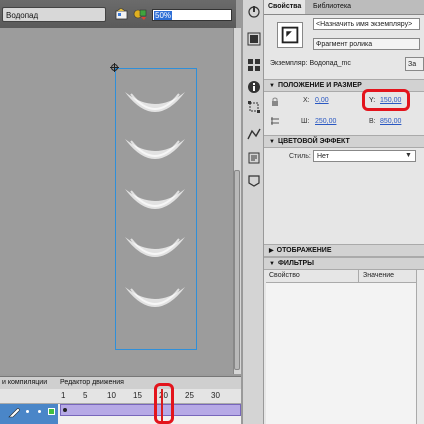 The width and height of the screenshot is (424, 424). I want to click on link-icon, so click(275, 121).